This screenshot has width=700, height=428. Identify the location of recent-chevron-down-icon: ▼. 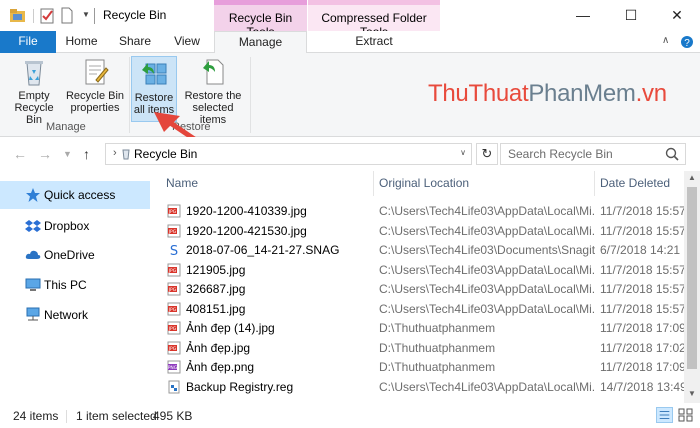
(67, 154).